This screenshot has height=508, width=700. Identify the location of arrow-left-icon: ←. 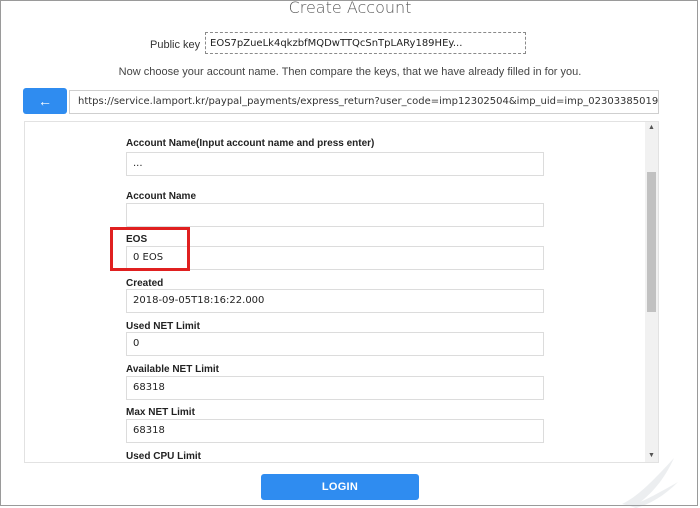
(45, 101).